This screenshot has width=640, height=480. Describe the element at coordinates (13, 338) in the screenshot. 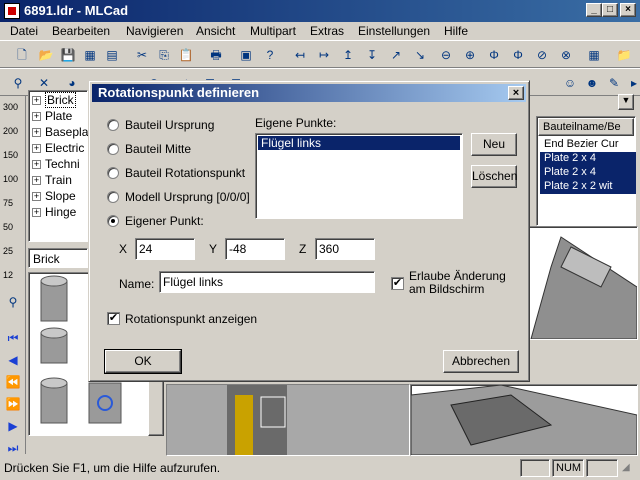

I see `first-step-icon: ⏮` at that location.